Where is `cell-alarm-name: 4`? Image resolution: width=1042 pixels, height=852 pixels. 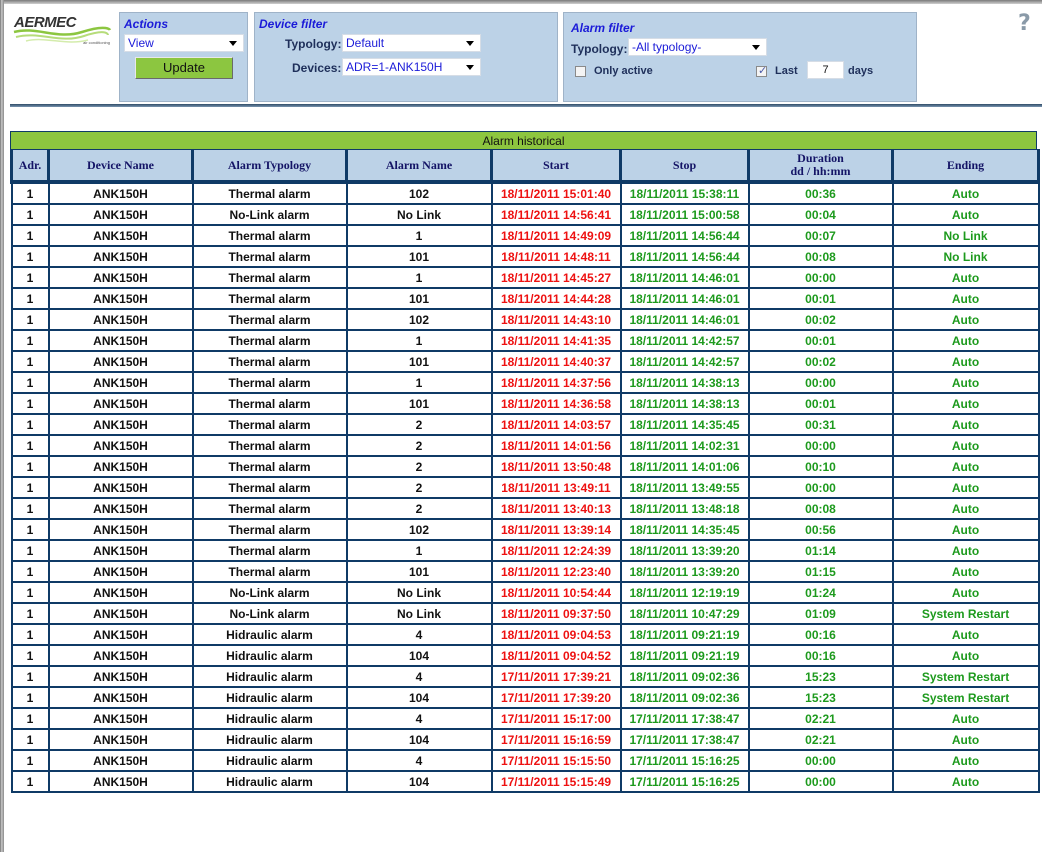 cell-alarm-name: 4 is located at coordinates (419, 634).